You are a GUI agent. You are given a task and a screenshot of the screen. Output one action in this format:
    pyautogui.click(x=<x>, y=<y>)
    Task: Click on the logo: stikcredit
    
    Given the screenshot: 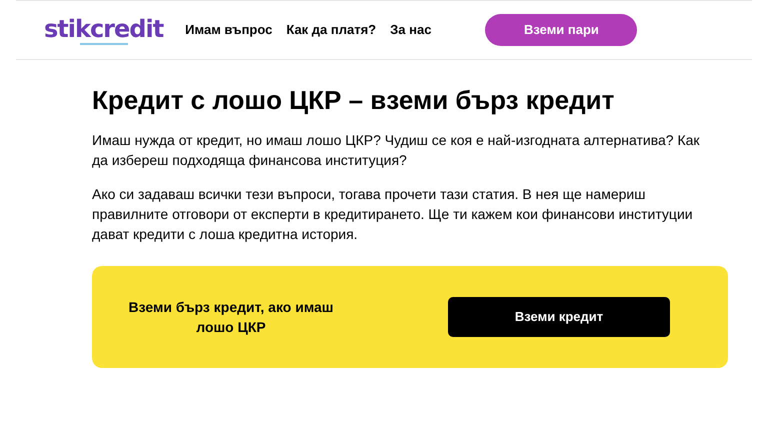 What is the action you would take?
    pyautogui.click(x=104, y=29)
    